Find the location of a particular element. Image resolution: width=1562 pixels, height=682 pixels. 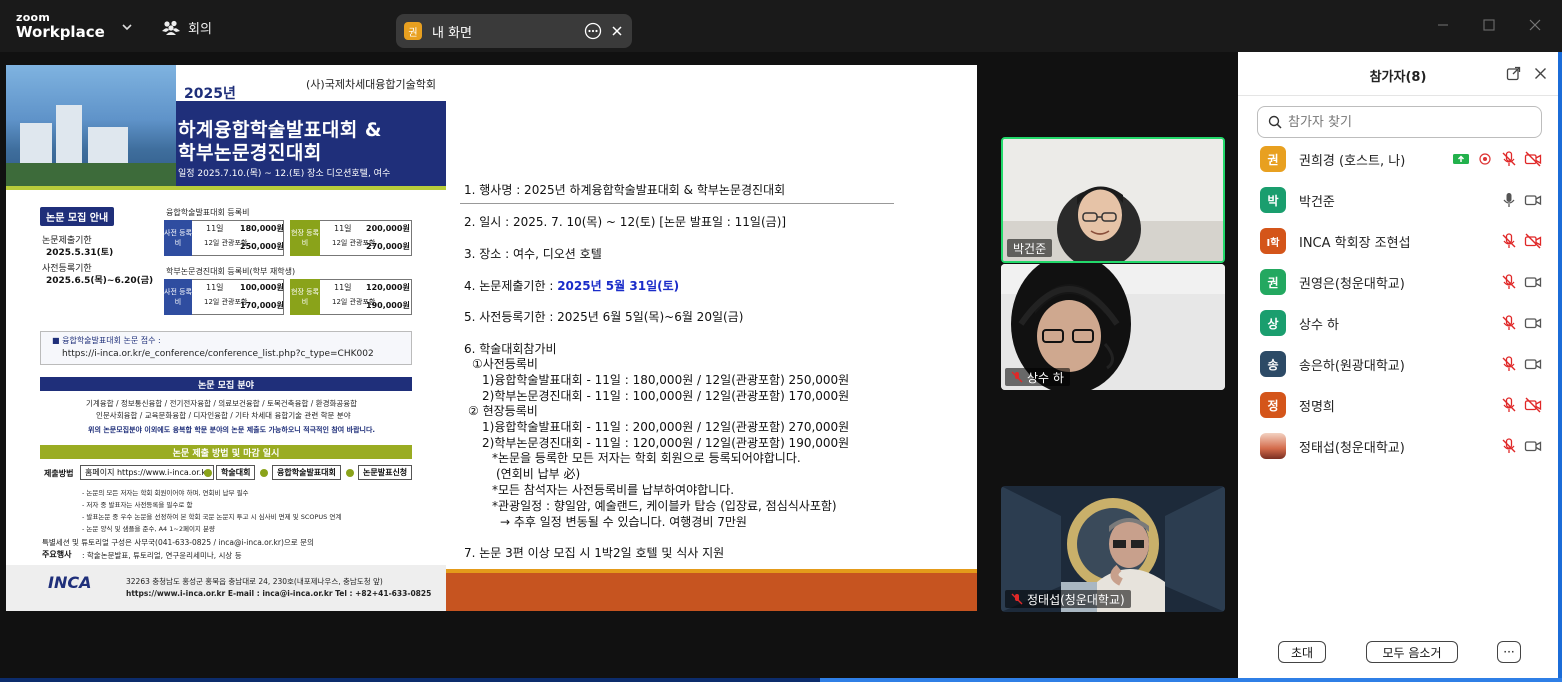

poster-title-2: 학부논문경진대회 is located at coordinates (250, 153).